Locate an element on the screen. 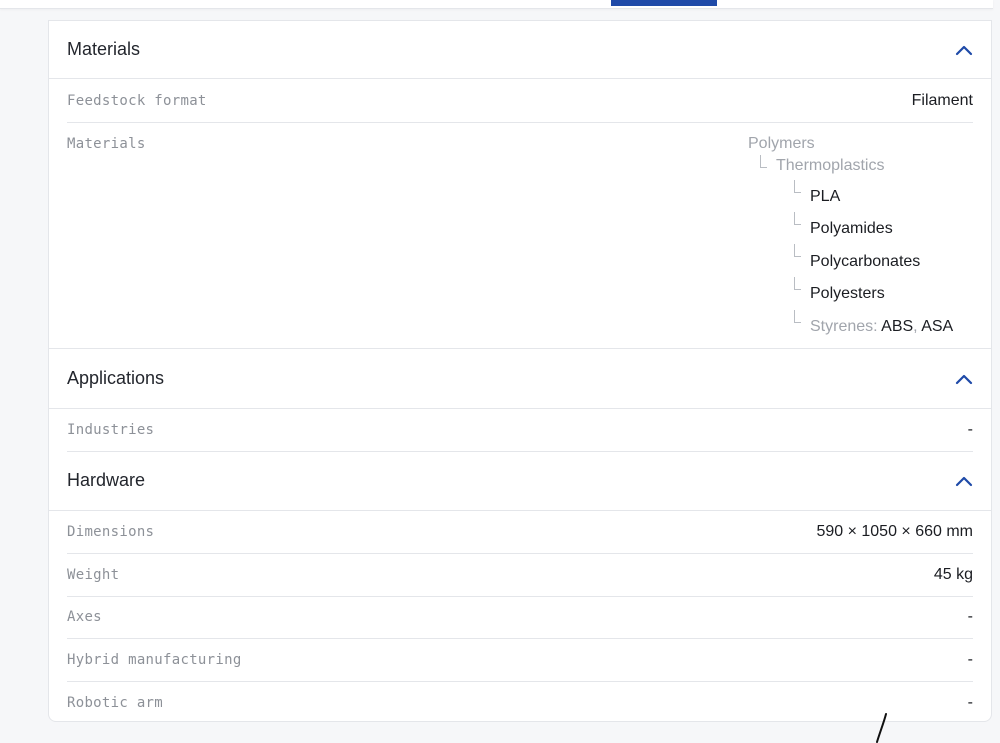 This screenshot has width=1000, height=743. feedstock-format-label: Feedstock format is located at coordinates (137, 101).